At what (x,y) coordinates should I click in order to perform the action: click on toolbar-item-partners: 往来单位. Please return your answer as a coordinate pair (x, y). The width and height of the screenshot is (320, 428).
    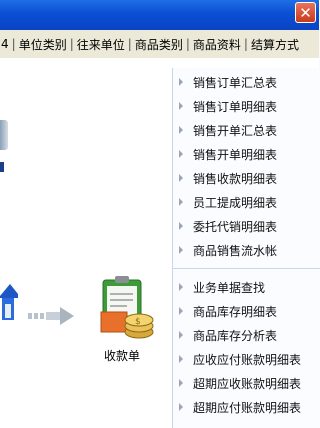
    Looking at the image, I should click on (101, 44).